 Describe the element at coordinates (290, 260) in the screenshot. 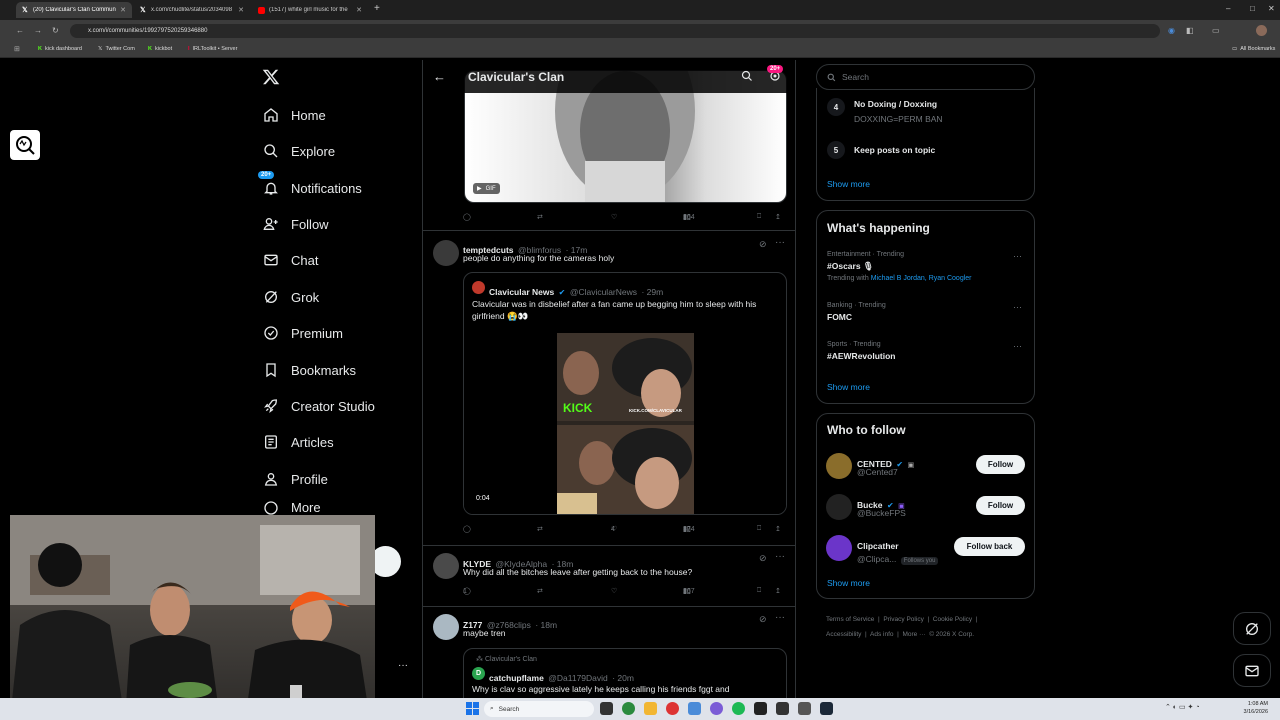

I see `nav-item-chat: Chat` at that location.